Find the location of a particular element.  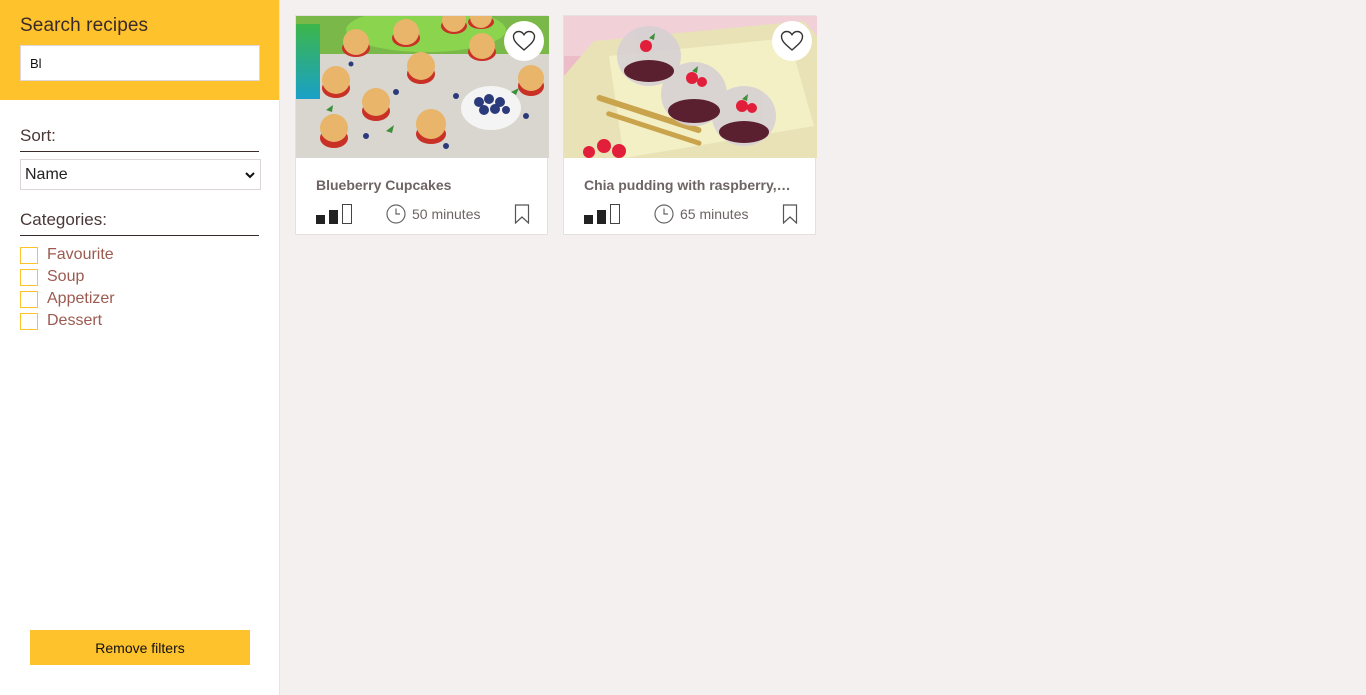

category-label: Favourite is located at coordinates (80, 254).